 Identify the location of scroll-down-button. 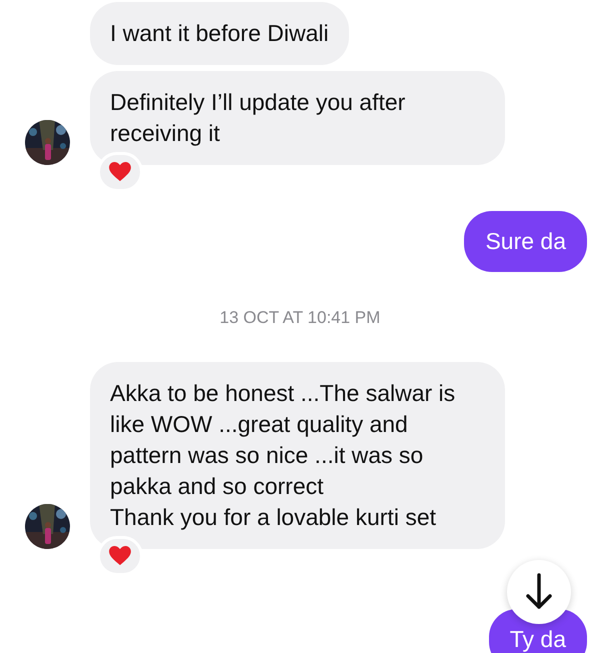
(539, 592).